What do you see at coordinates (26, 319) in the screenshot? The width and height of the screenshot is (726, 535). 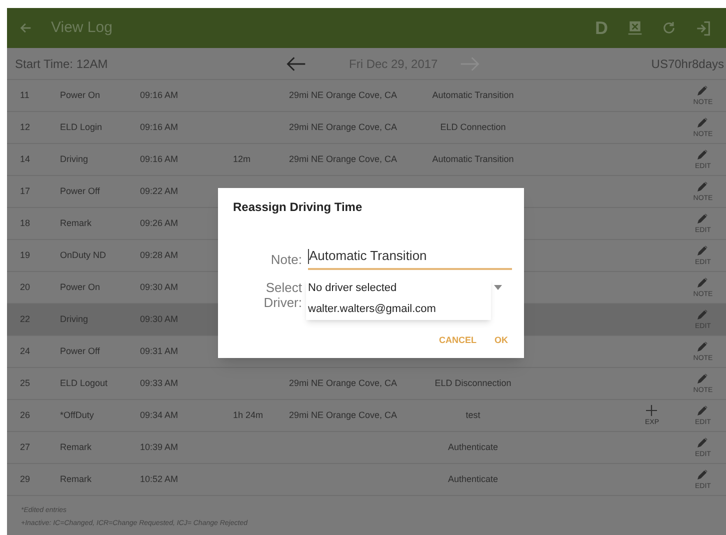 I see `row-number: 22` at bounding box center [26, 319].